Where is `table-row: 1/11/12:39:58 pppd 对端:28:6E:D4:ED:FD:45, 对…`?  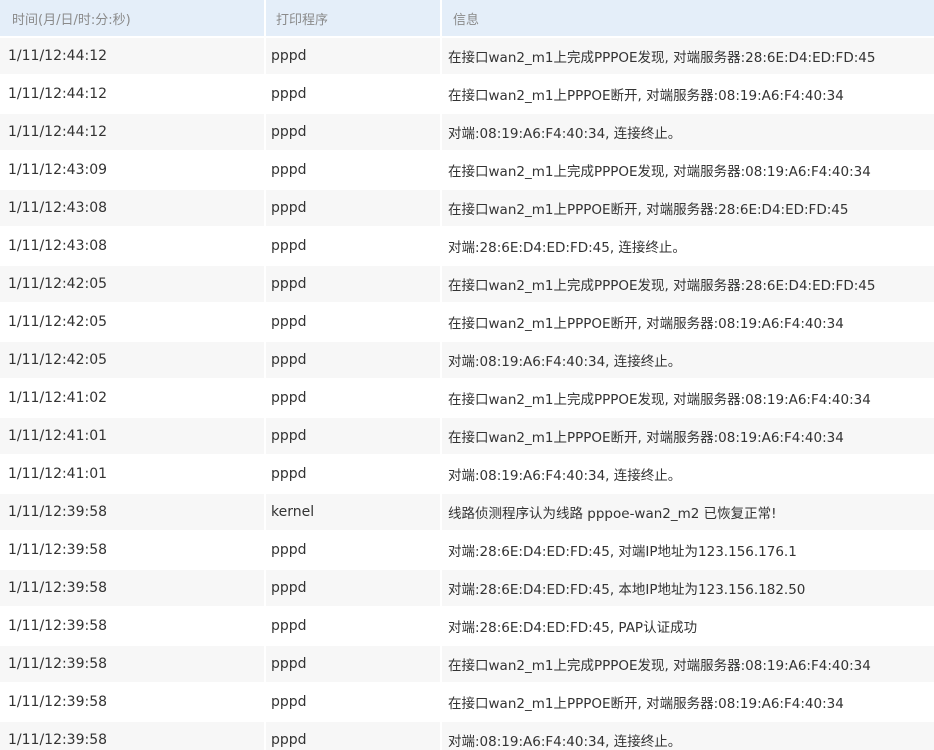
table-row: 1/11/12:39:58 pppd 对端:28:6E:D4:ED:FD:45, 对… is located at coordinates (467, 550).